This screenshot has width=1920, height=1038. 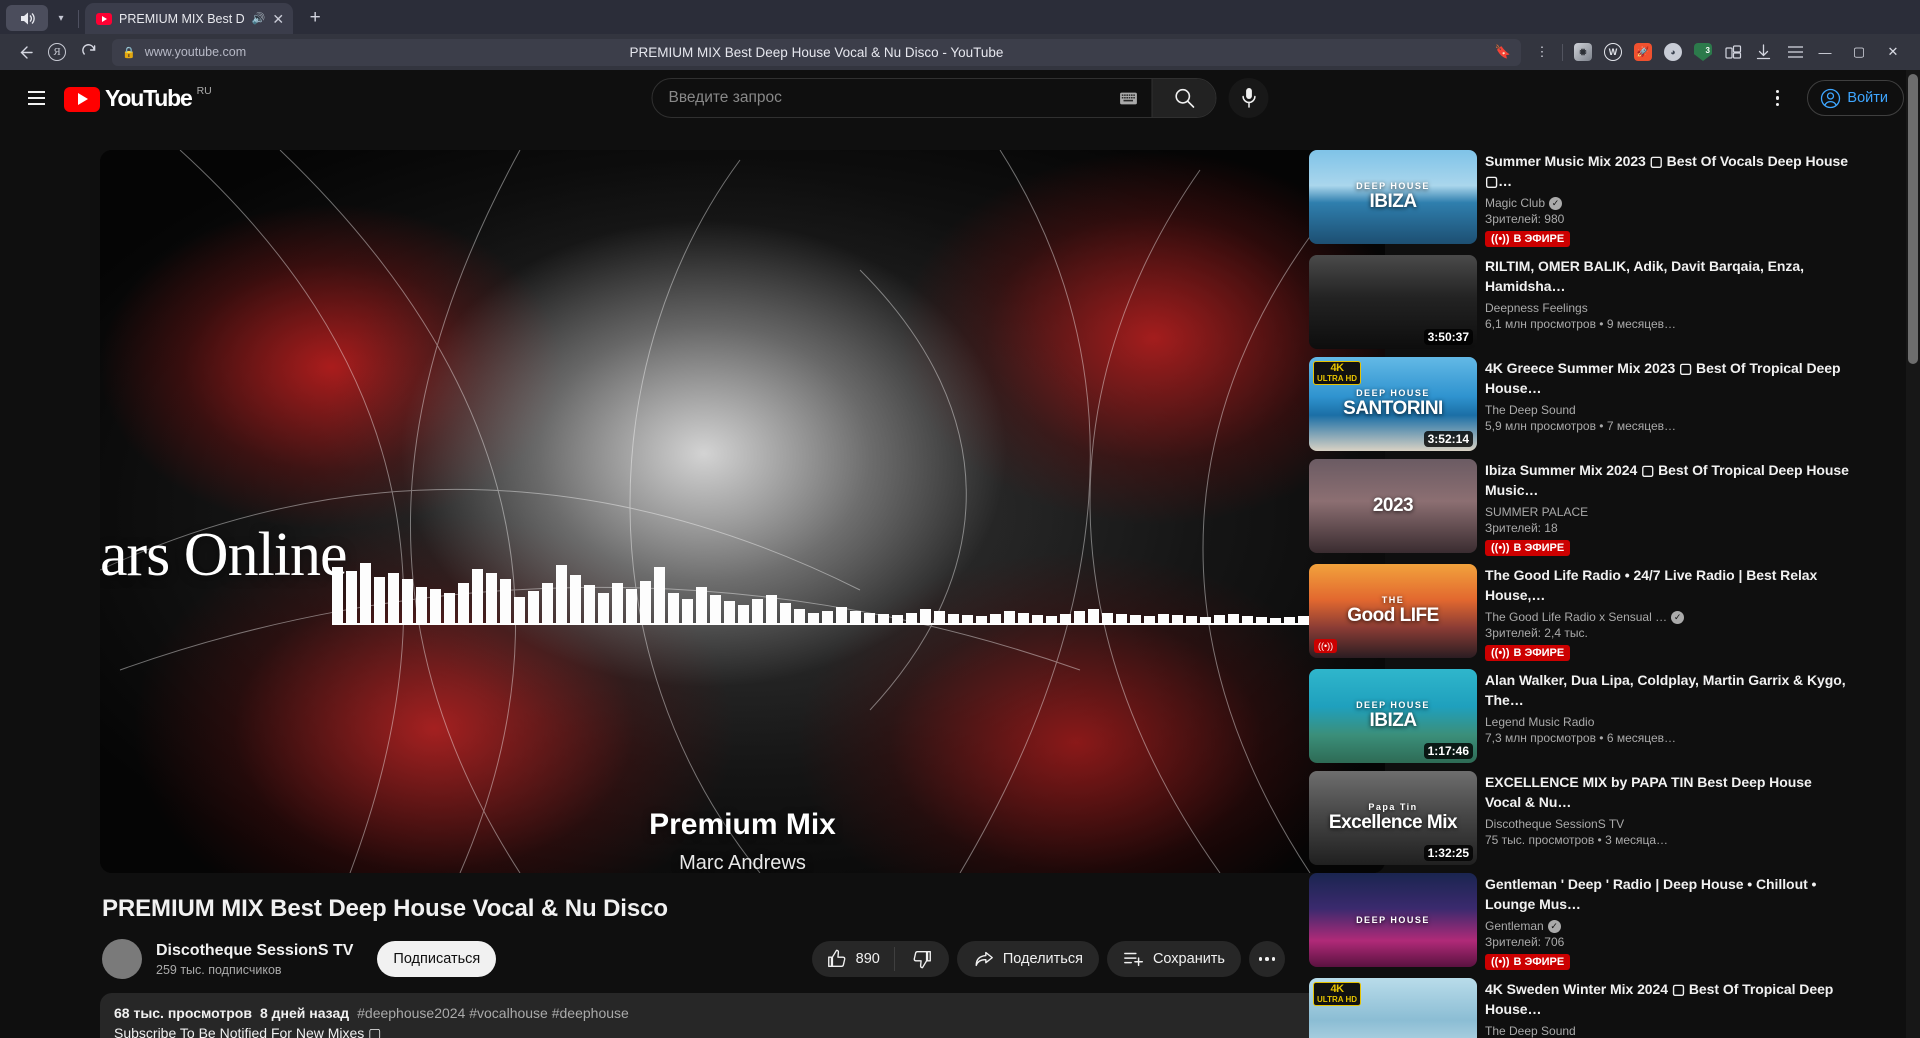 I want to click on search-button, so click(x=1183, y=98).